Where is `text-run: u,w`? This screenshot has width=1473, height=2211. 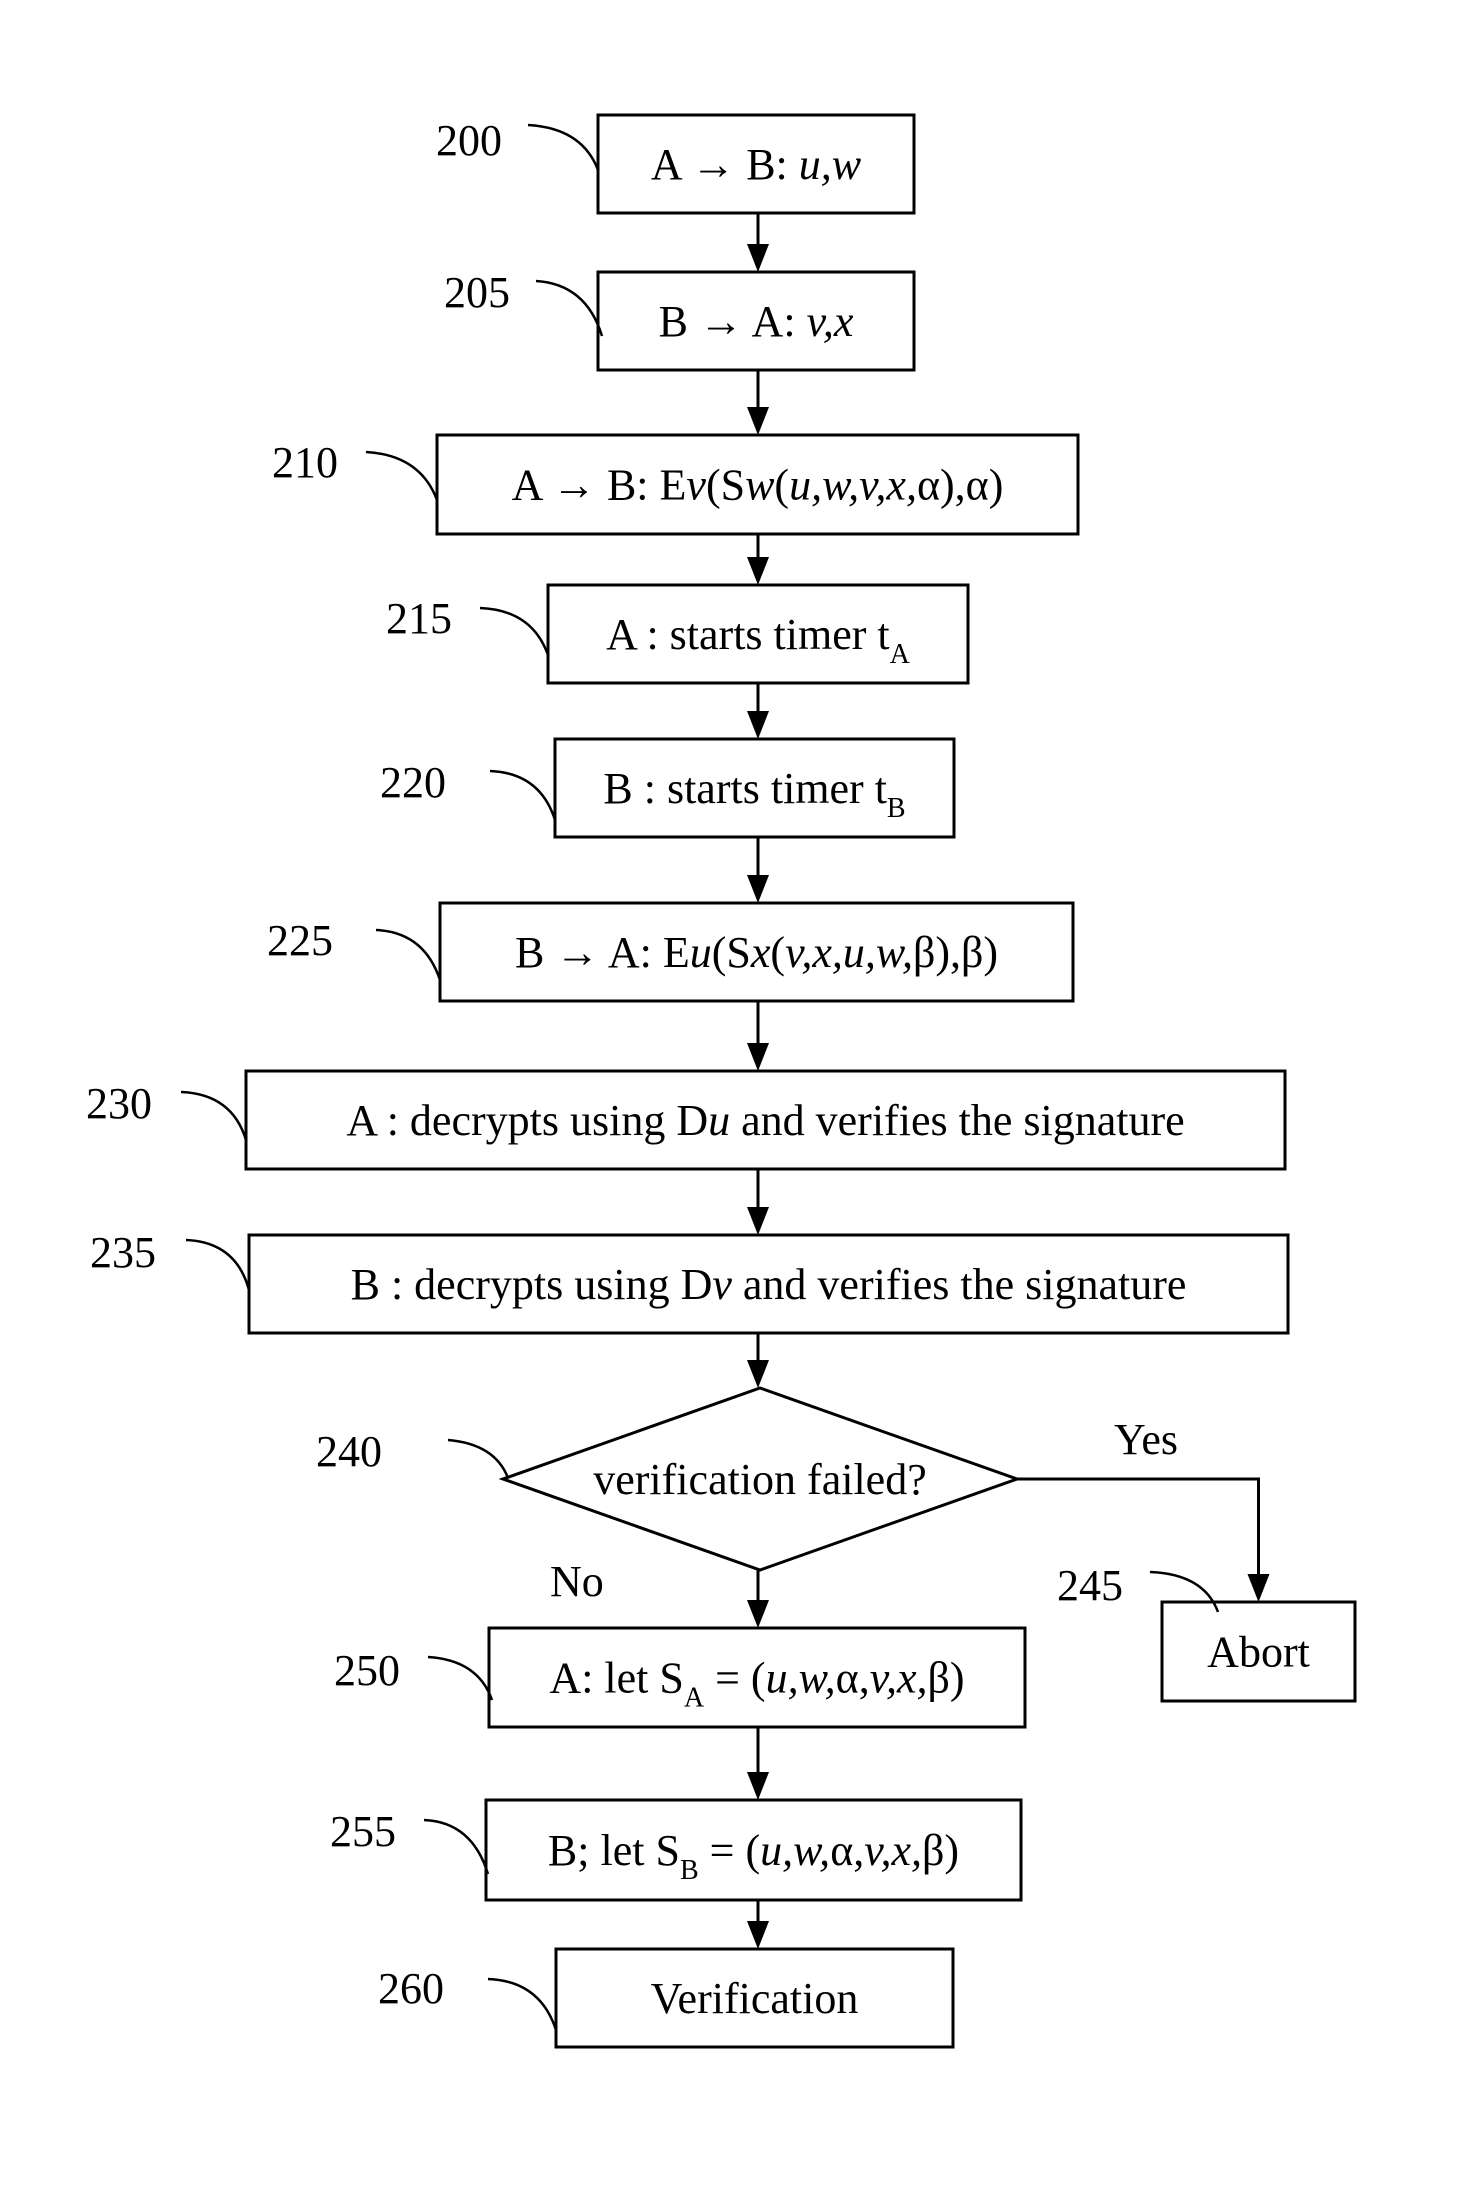
text-run: u,w is located at coordinates (830, 164).